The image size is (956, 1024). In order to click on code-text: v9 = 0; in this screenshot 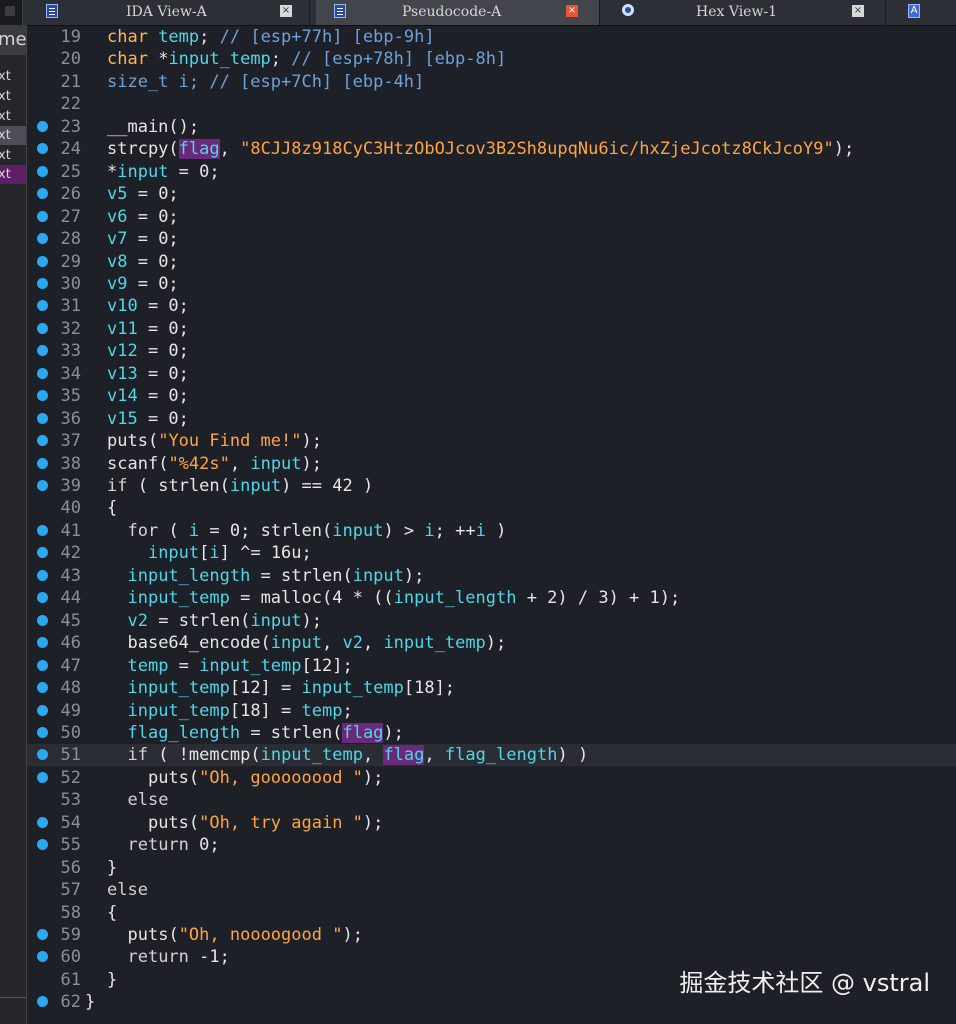, I will do `click(143, 284)`.